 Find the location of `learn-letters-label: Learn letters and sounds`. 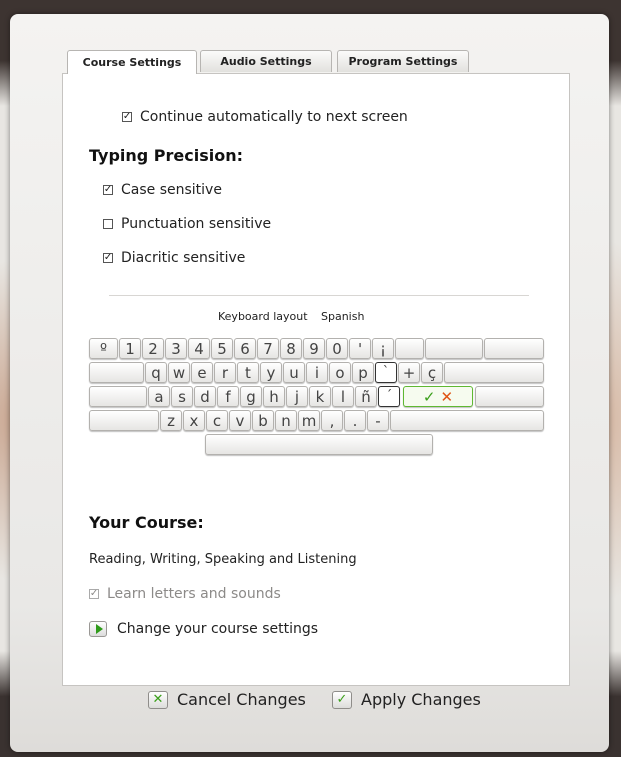

learn-letters-label: Learn letters and sounds is located at coordinates (194, 594).